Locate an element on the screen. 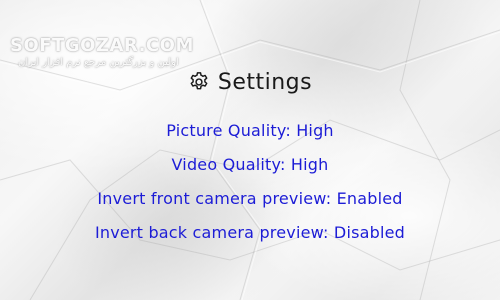 Image resolution: width=500 pixels, height=300 pixels. picture-quality-setting: Picture Quality: High is located at coordinates (250, 131).